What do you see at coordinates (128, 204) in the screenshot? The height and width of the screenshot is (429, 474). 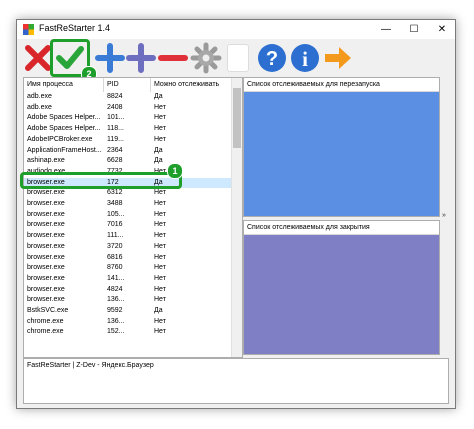 I see `table-row: browser.exe 3488 Нет` at bounding box center [128, 204].